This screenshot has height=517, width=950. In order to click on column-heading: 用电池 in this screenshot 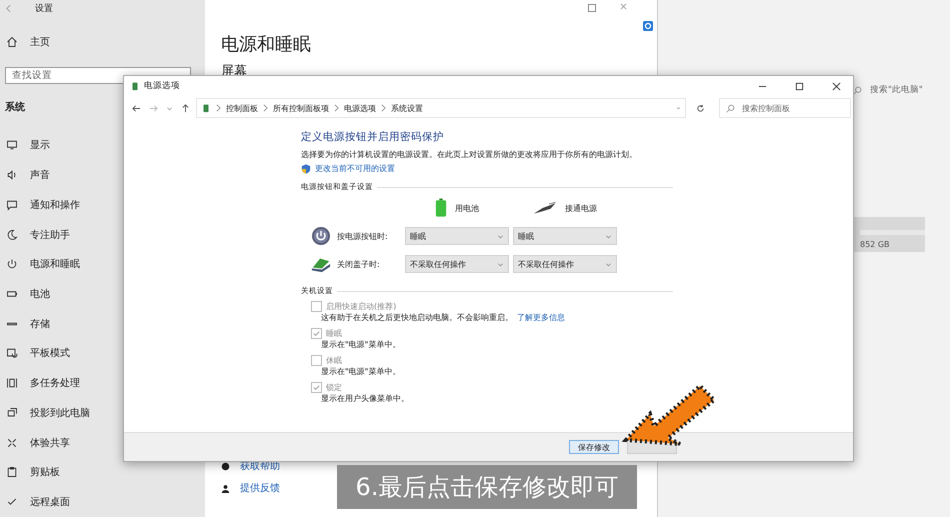, I will do `click(467, 208)`.